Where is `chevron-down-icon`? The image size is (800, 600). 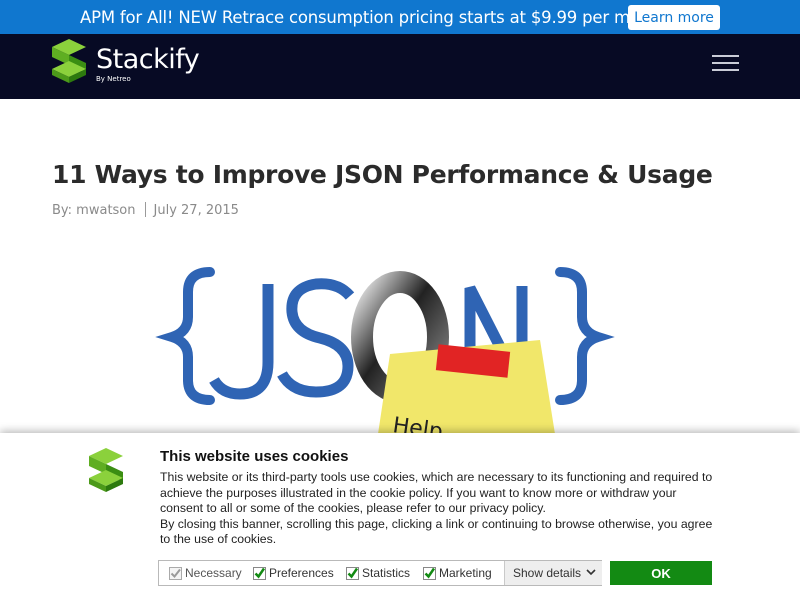 chevron-down-icon is located at coordinates (591, 572).